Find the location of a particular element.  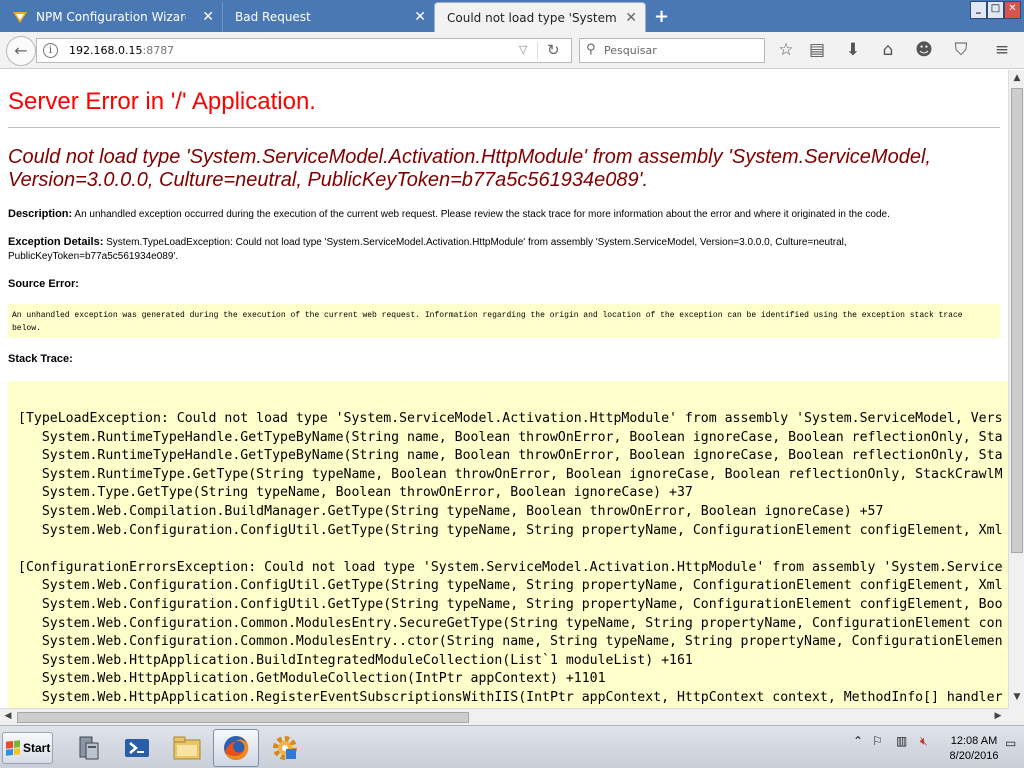

back-arrow-icon: ← is located at coordinates (21, 50).